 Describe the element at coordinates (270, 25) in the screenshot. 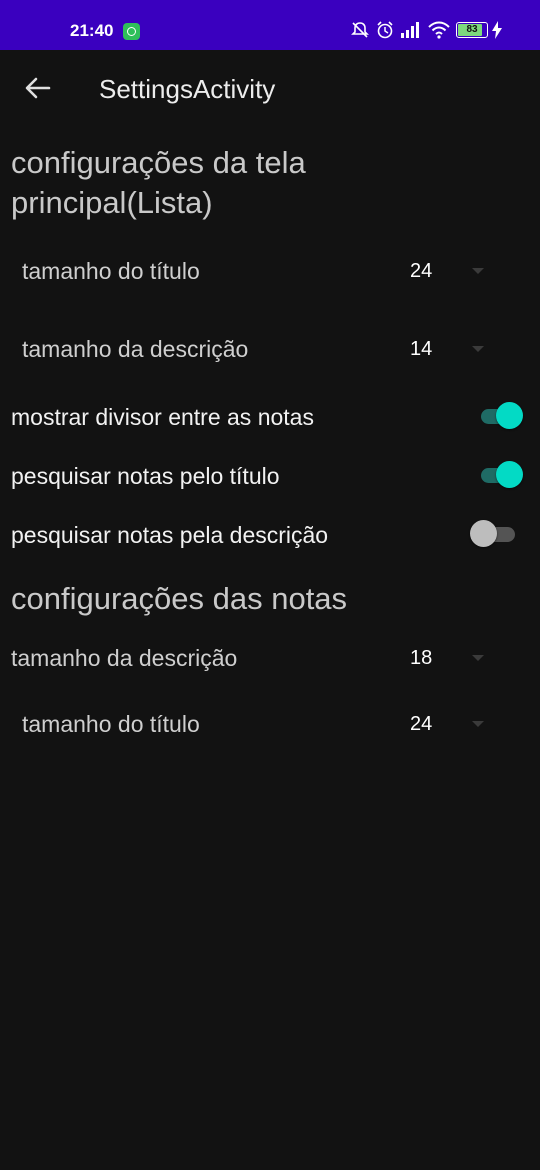

I see `status-bar: 21:40 83` at that location.